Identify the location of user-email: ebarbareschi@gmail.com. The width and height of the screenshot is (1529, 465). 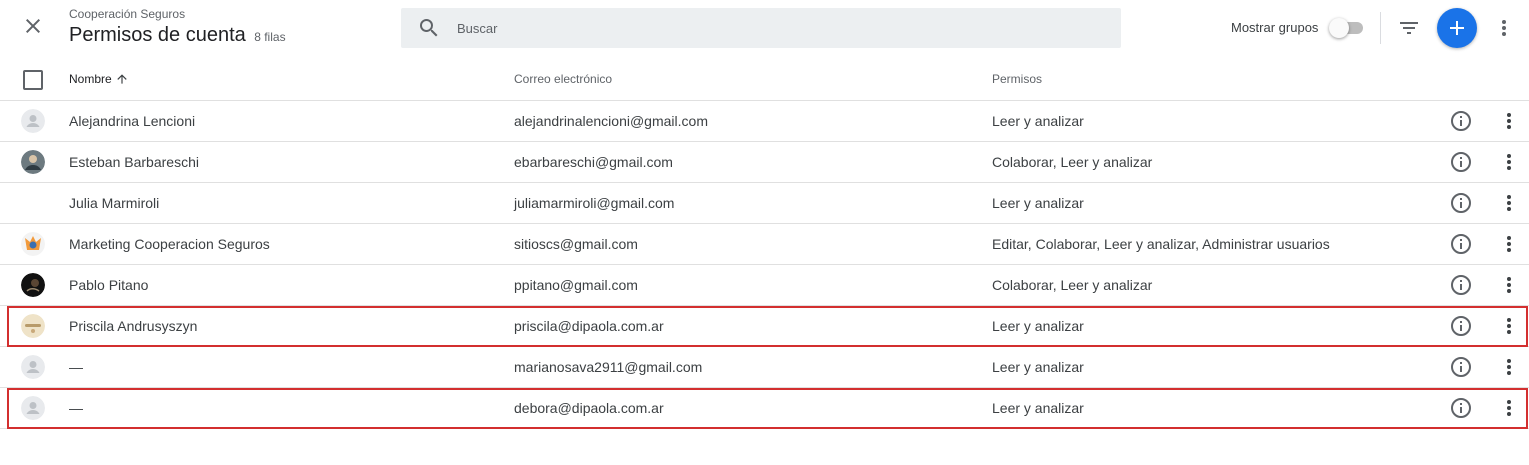
(593, 162).